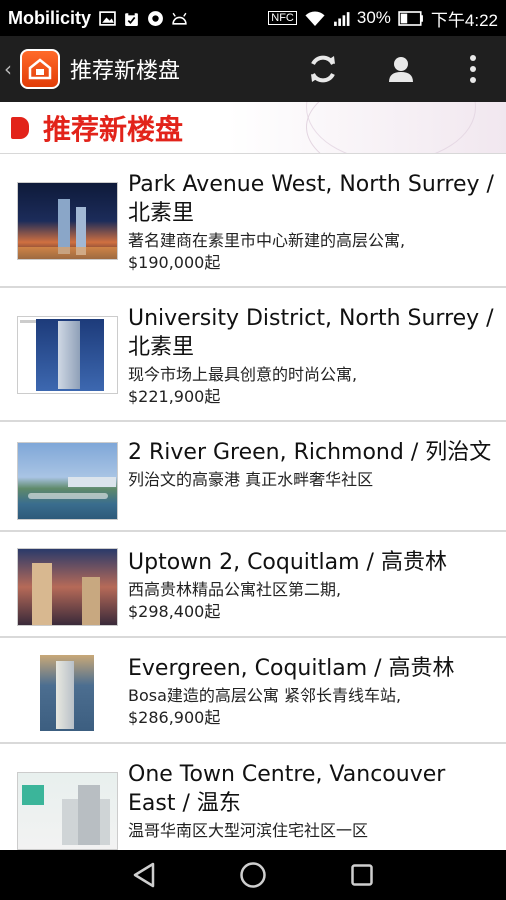  I want to click on listing-description: Bosa建造的高层公寓 紧邻长青线车站,, so click(265, 695).